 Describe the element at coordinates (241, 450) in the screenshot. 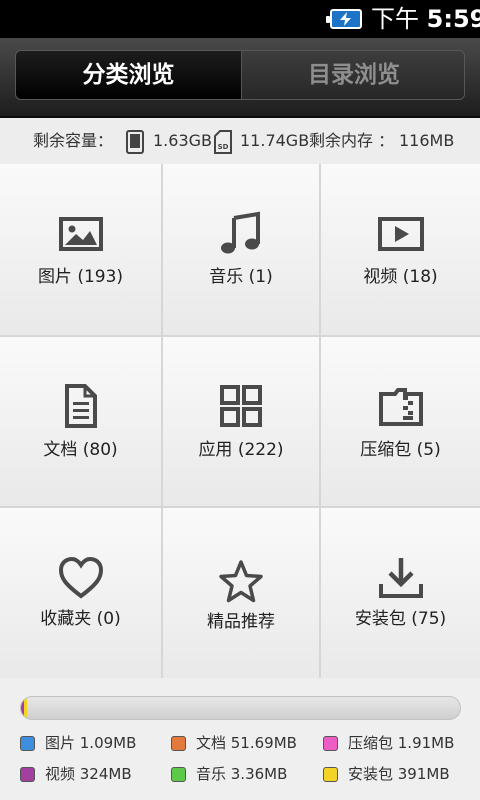

I see `category-label: 应用 (222)` at that location.